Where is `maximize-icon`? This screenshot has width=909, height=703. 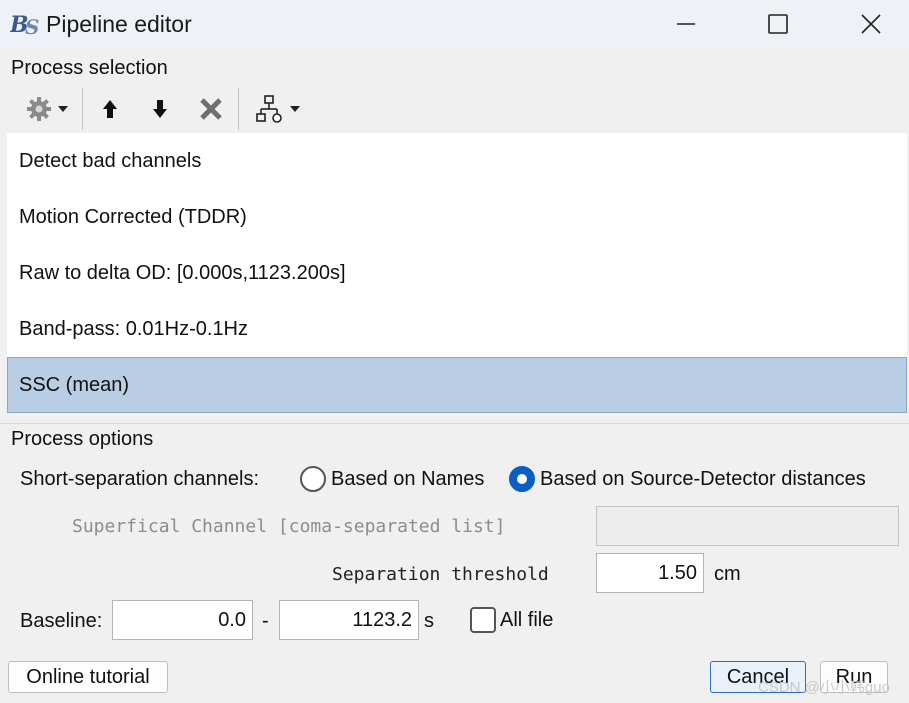
maximize-icon is located at coordinates (778, 24).